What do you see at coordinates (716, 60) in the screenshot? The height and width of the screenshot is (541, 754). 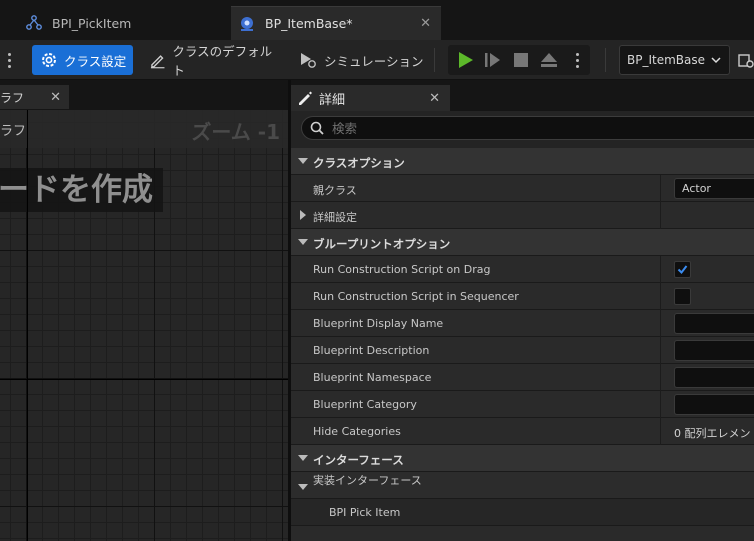 I see `chevron-down-icon` at bounding box center [716, 60].